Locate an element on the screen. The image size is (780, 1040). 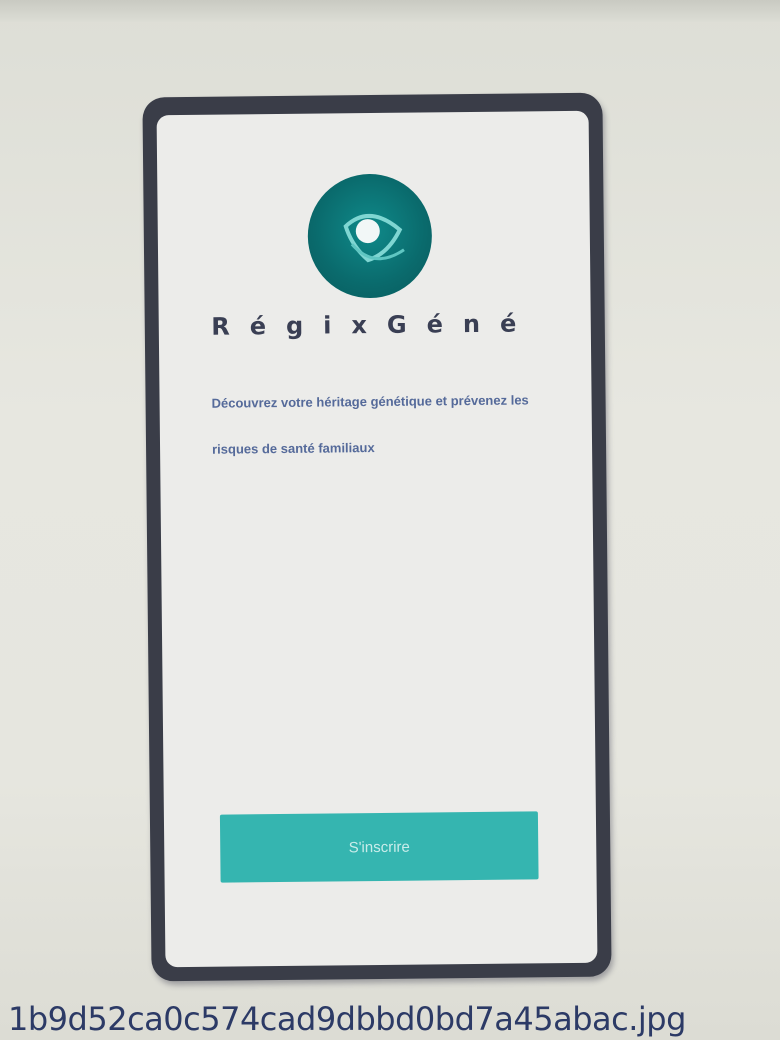
photo-filename-caption: 1b9d52ca0c574cad9dbbd0bd7a45abac.jpg is located at coordinates (347, 1019).